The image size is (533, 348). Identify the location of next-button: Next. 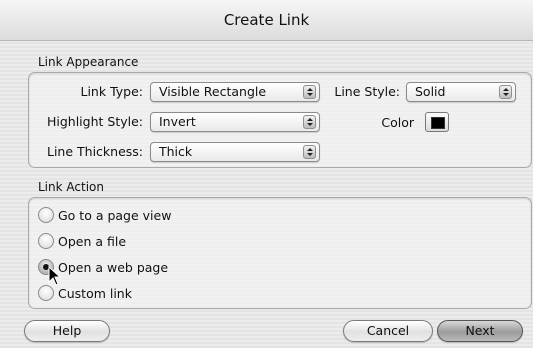
(480, 331).